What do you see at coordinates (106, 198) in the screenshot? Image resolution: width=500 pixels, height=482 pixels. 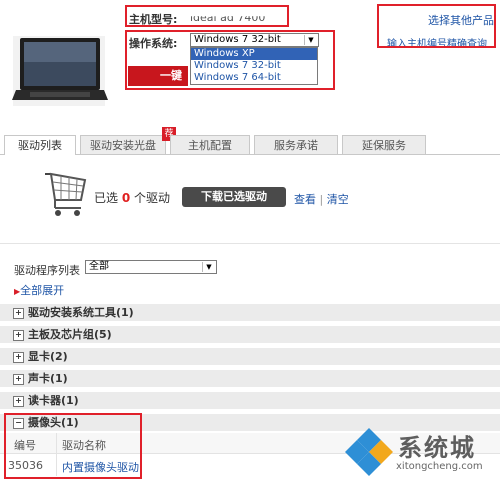 I see `cart-selected-prefix: 已选` at bounding box center [106, 198].